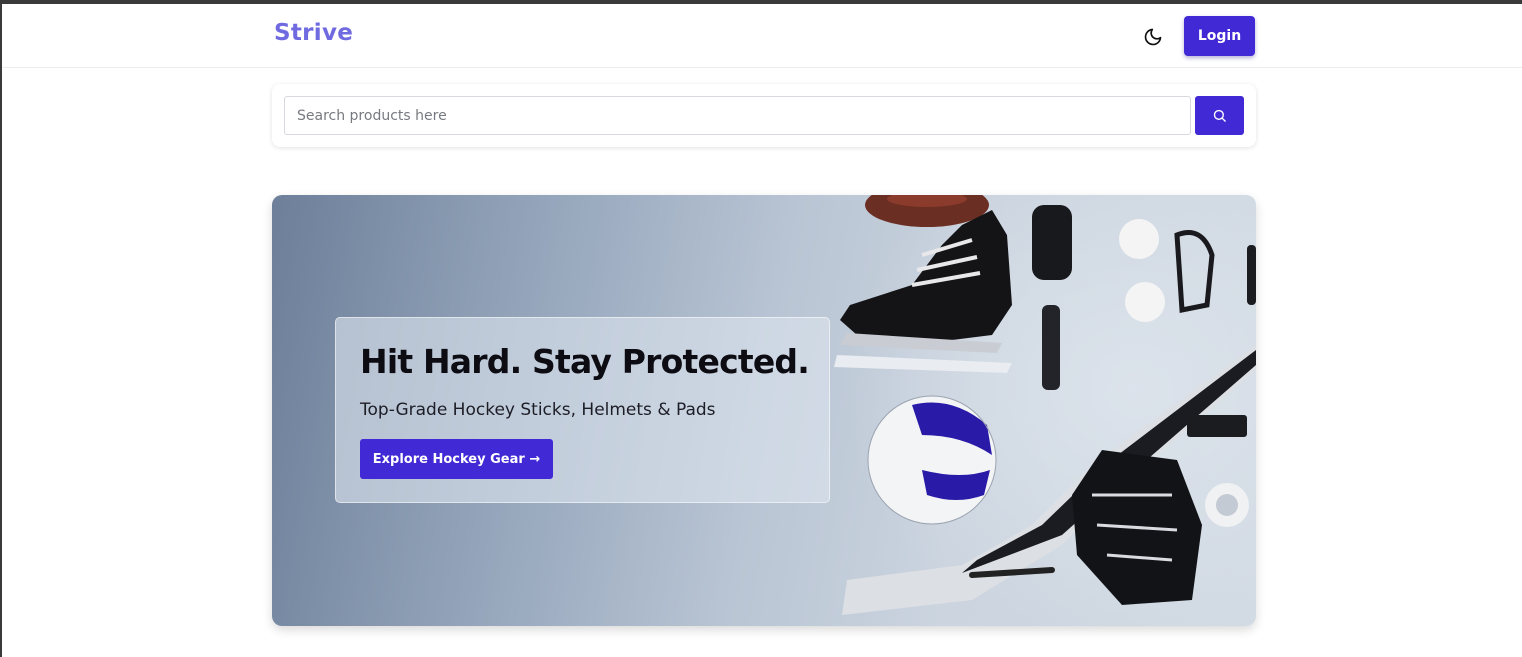 This screenshot has width=1522, height=657. Describe the element at coordinates (313, 33) in the screenshot. I see `brand-logo: Strive` at that location.